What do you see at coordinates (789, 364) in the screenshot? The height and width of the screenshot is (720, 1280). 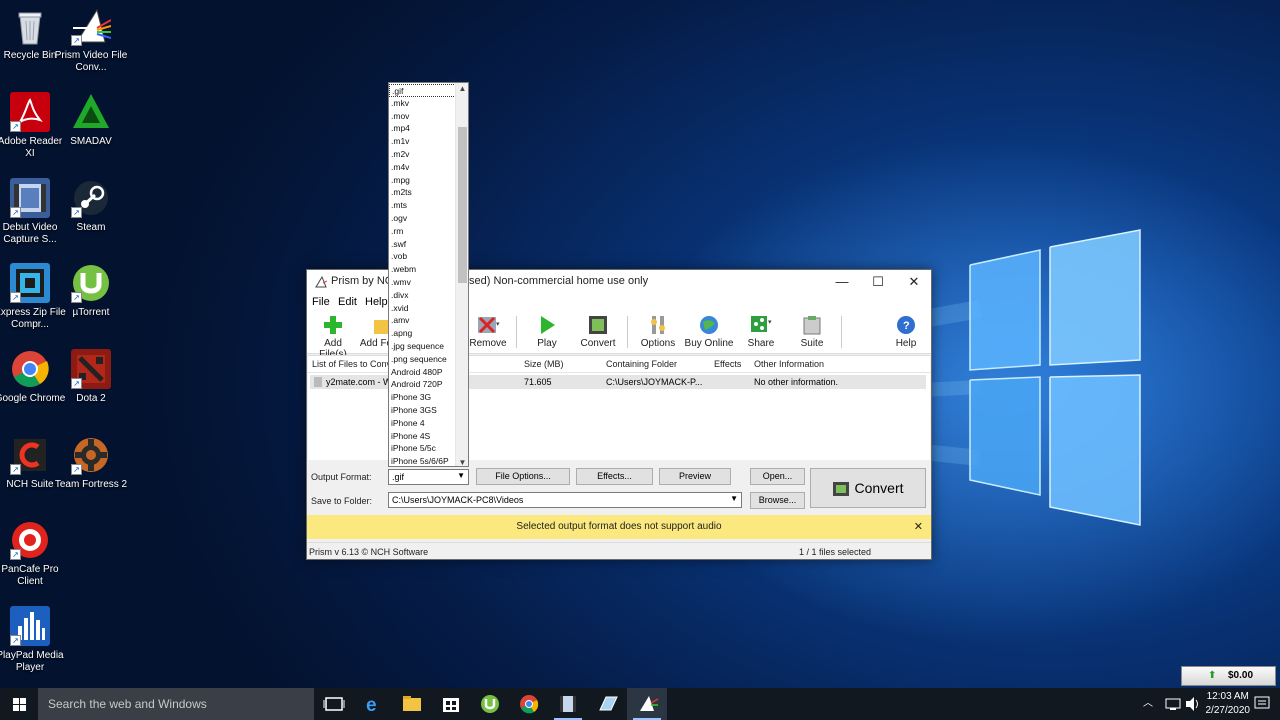 I see `column-header-info: Other Information` at bounding box center [789, 364].